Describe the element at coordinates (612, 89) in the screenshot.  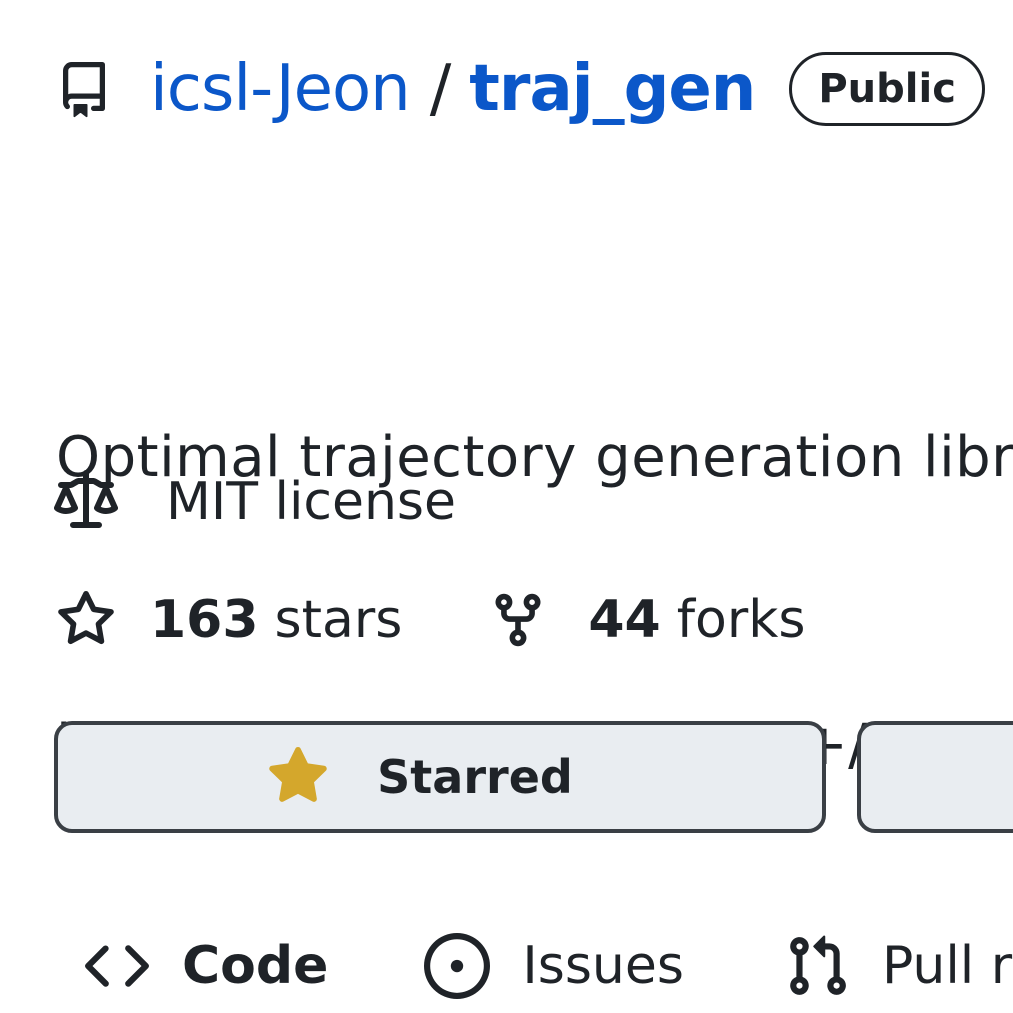
I see `repo-name-link: traj_gen` at that location.